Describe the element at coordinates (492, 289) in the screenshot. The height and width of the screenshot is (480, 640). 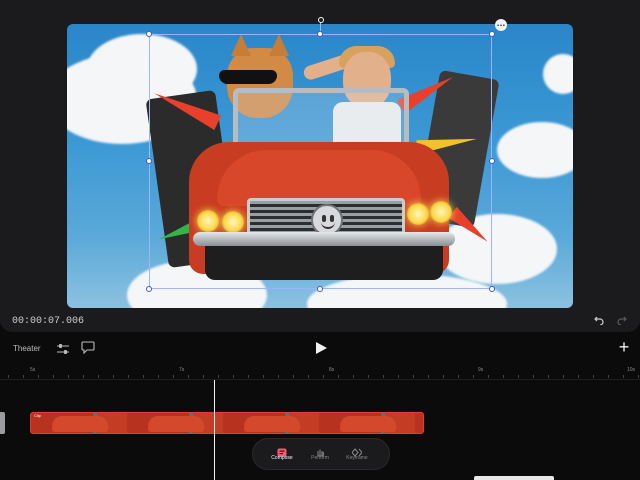
I see `resize-handle-bottom-right` at that location.